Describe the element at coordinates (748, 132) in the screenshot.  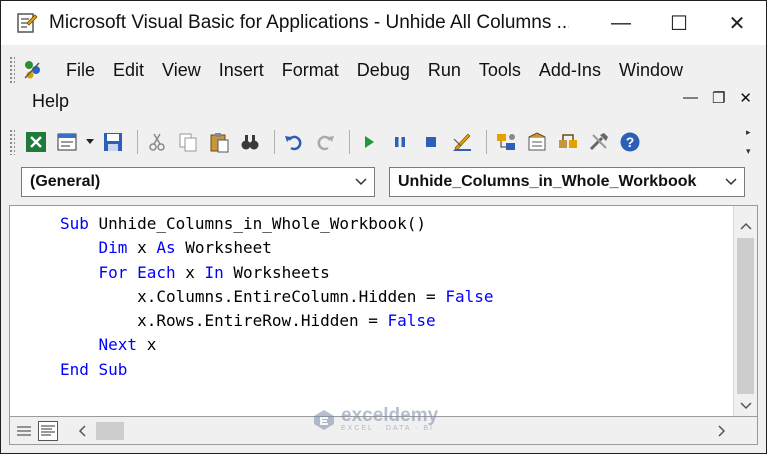
I see `toolbar-overflow-icon: ▸` at that location.